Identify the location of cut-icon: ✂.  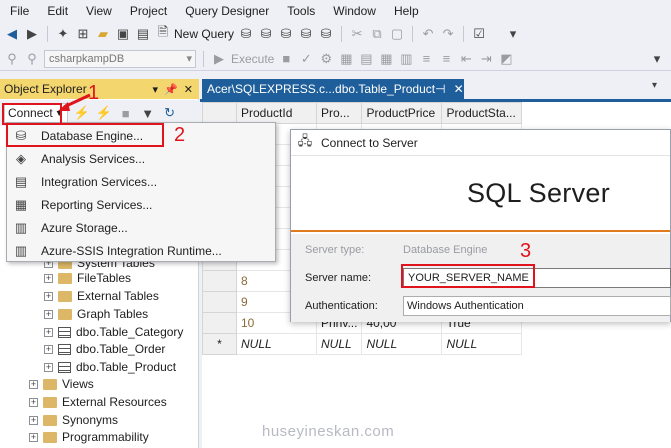
(357, 34).